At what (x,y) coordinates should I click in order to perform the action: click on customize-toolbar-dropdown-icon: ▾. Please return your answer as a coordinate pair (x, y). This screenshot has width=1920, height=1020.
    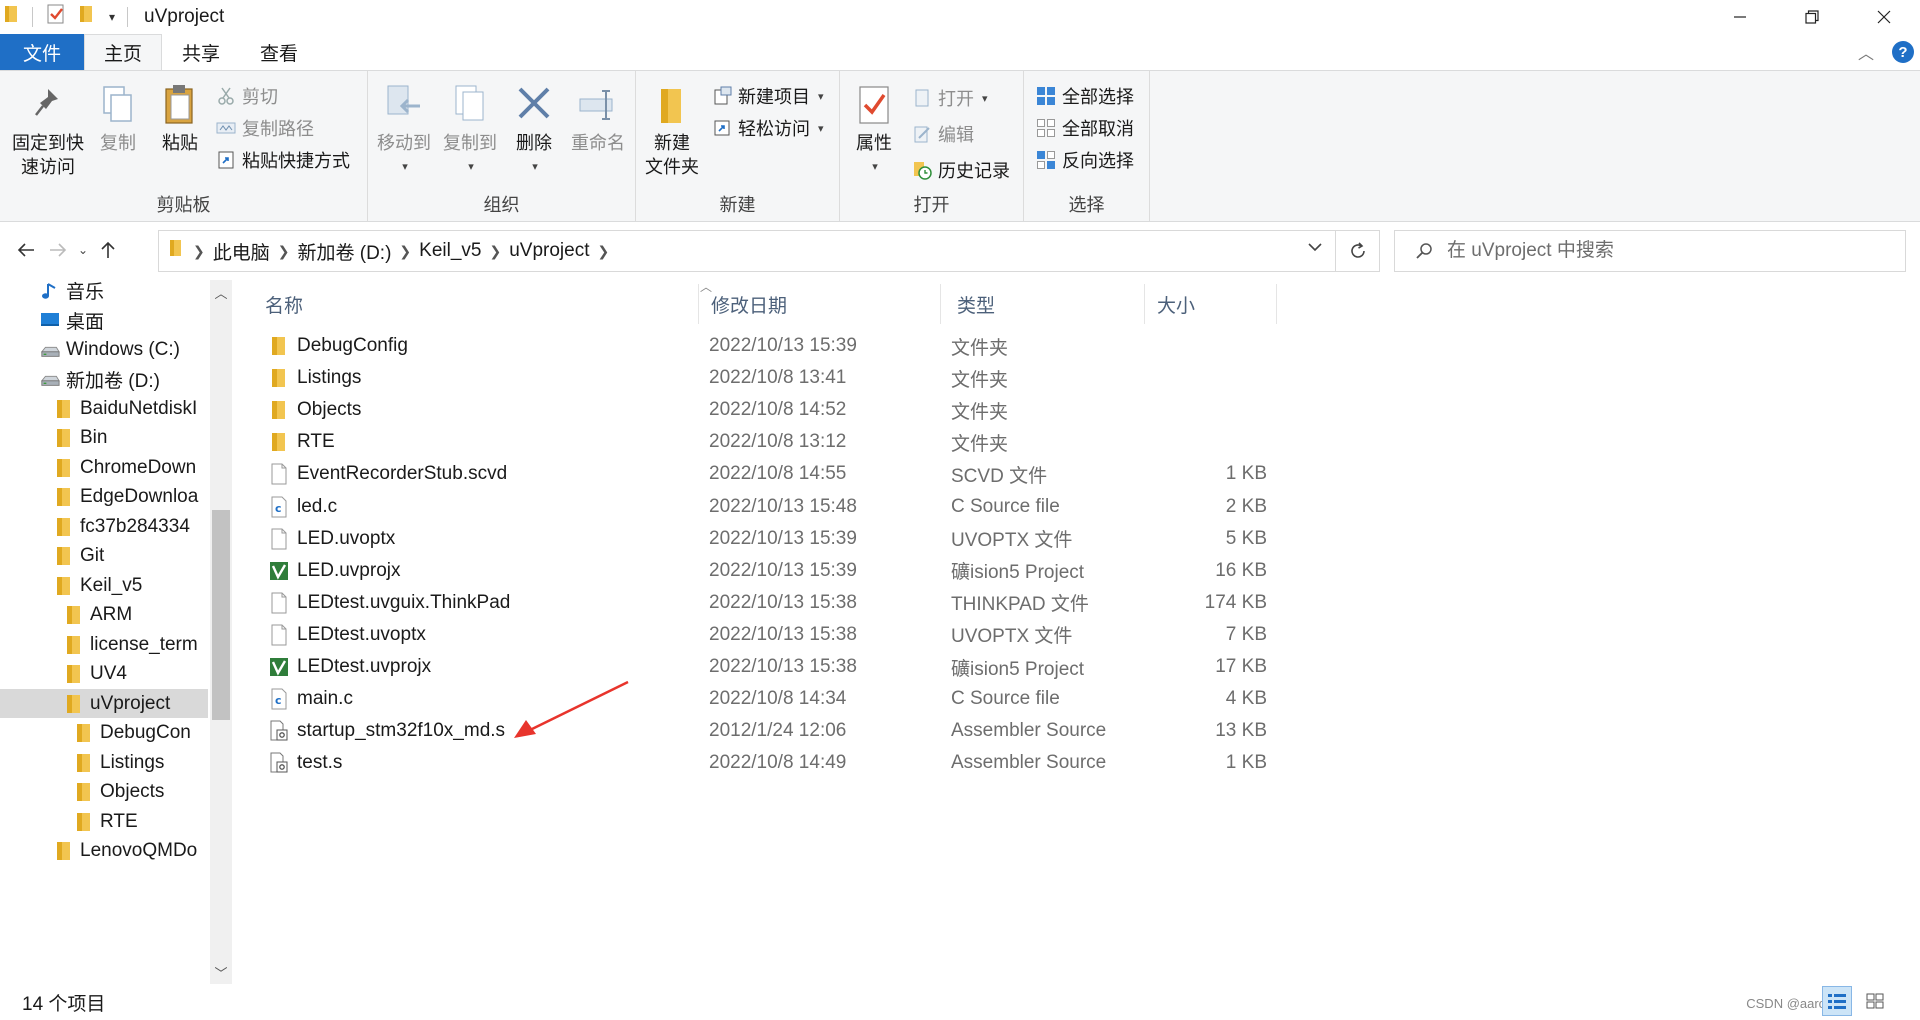
    Looking at the image, I should click on (112, 17).